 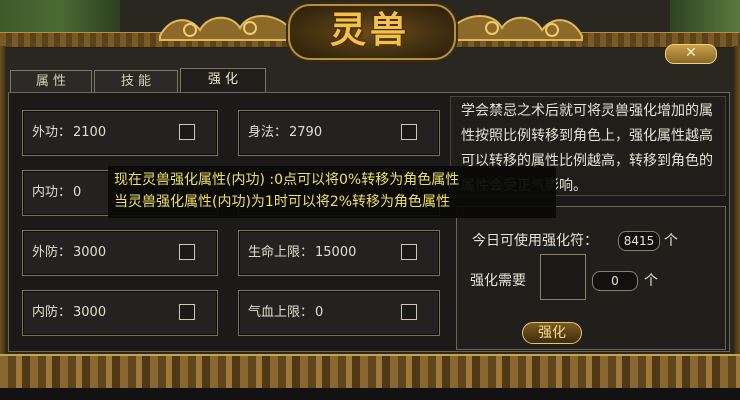 What do you see at coordinates (282, 202) in the screenshot?
I see `tooltip-line-next: 当灵兽强化属性(内功)为1时可以将2%转移为角色属性` at bounding box center [282, 202].